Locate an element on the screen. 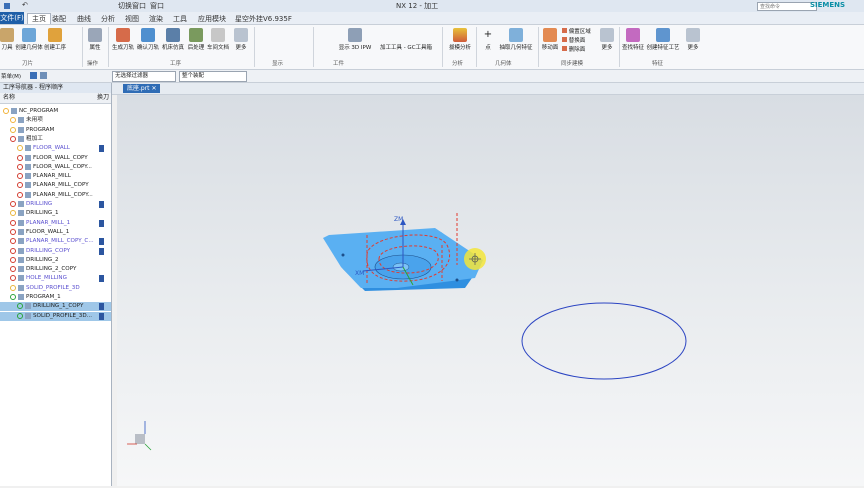 The height and width of the screenshot is (488, 864). row-label: FLOOR_WALL_1 is located at coordinates (48, 231).